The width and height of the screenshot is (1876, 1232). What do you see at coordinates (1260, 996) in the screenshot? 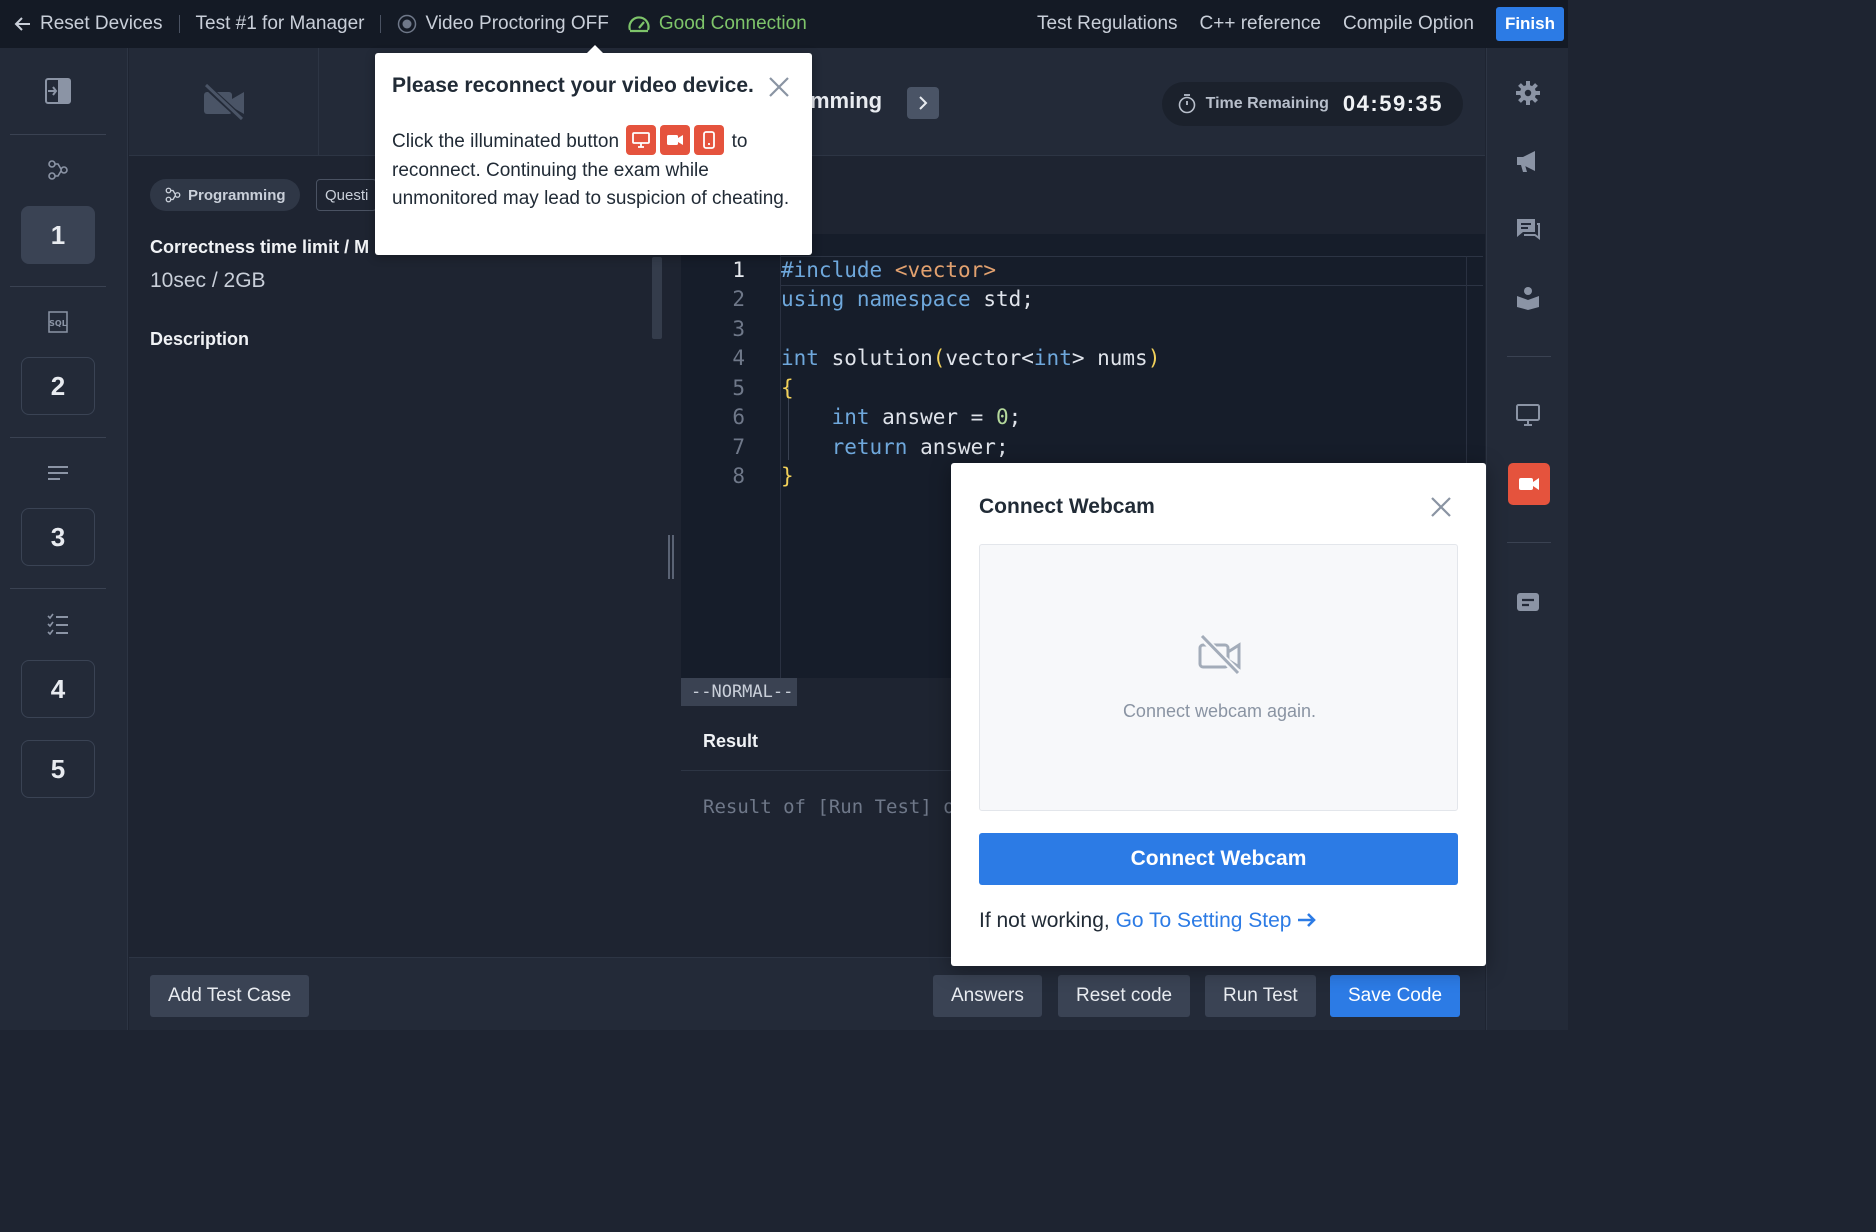
I see `run-test-button: Run Test` at bounding box center [1260, 996].